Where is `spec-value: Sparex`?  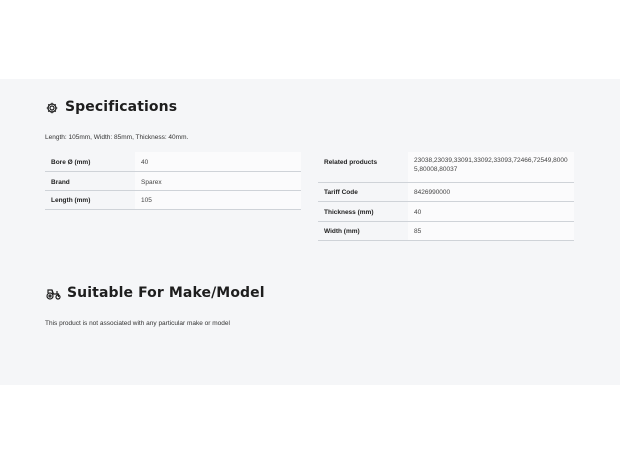
spec-value: Sparex is located at coordinates (218, 181).